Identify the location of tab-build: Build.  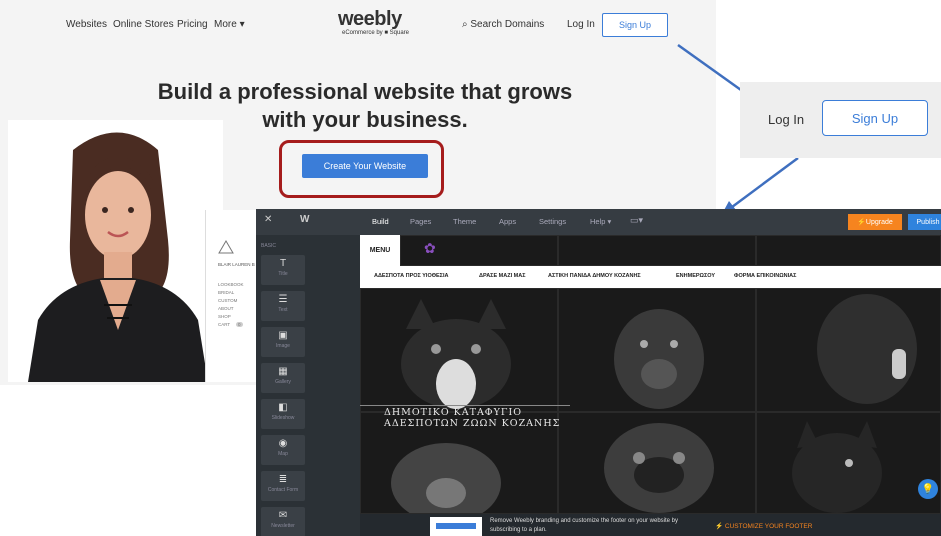
(380, 221).